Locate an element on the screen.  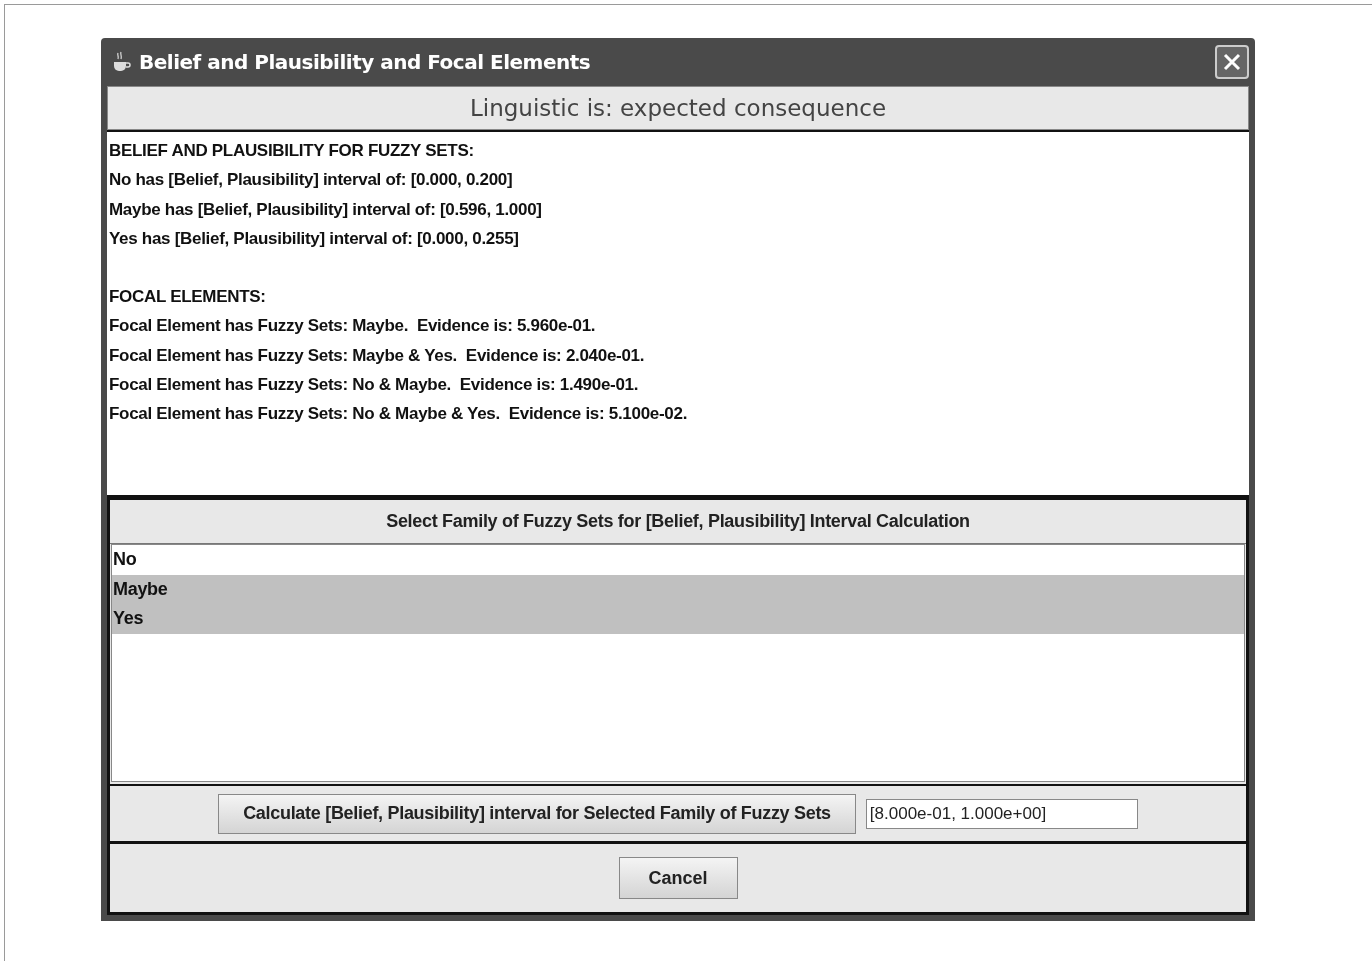
list-item: Yes is located at coordinates (678, 619).